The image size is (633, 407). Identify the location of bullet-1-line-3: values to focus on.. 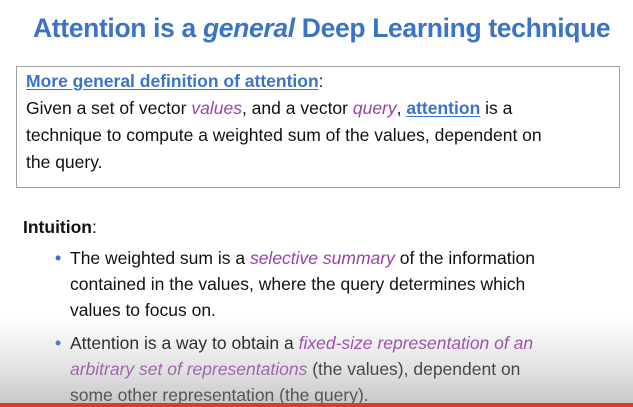
(143, 310).